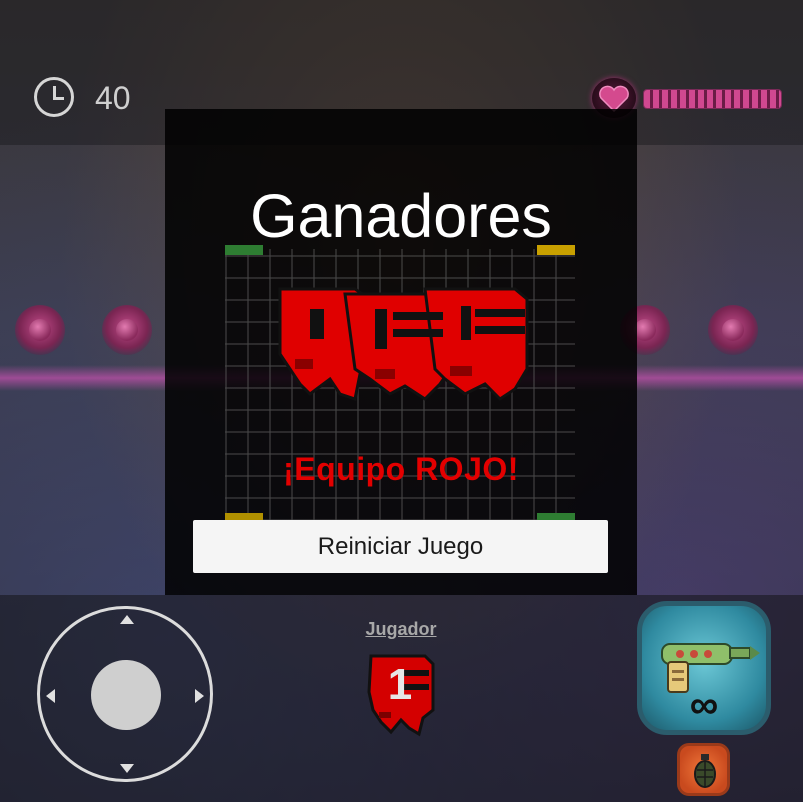  I want to click on dialog-title: Ganadores, so click(401, 216).